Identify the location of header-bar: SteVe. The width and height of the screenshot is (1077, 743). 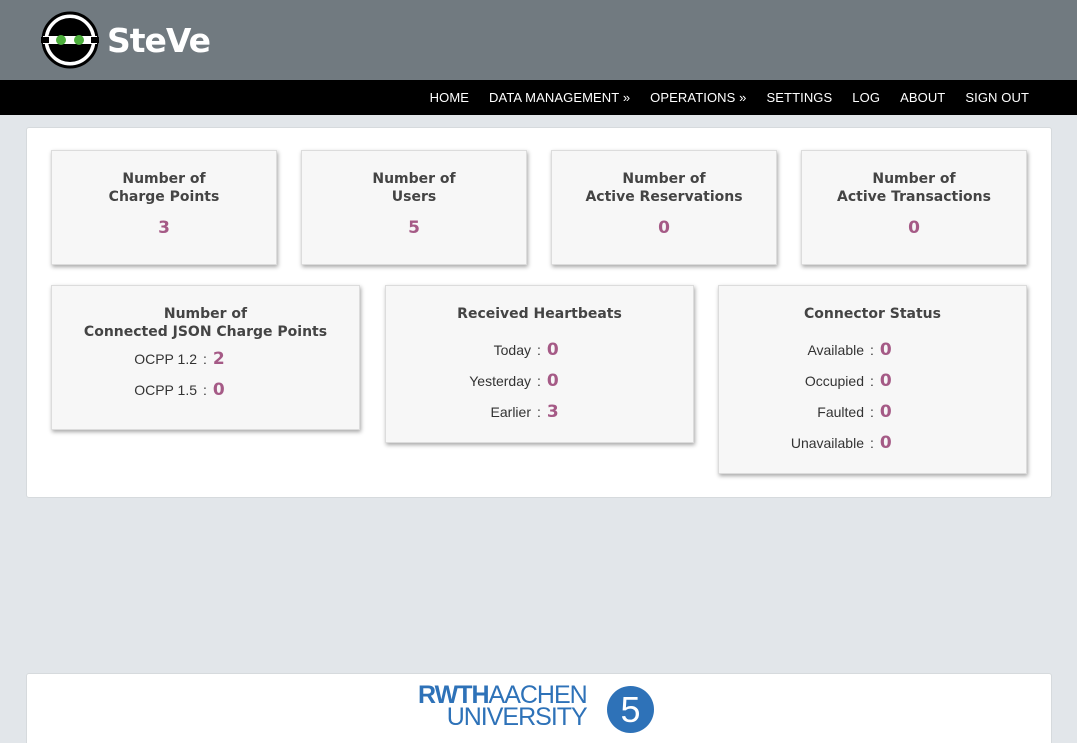
(538, 40).